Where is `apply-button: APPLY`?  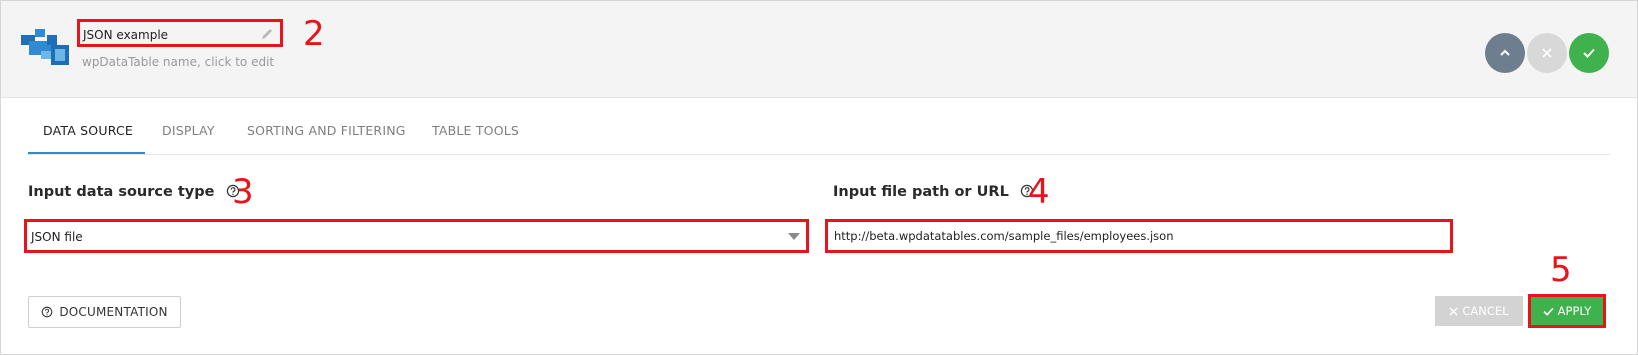 apply-button: APPLY is located at coordinates (1567, 311).